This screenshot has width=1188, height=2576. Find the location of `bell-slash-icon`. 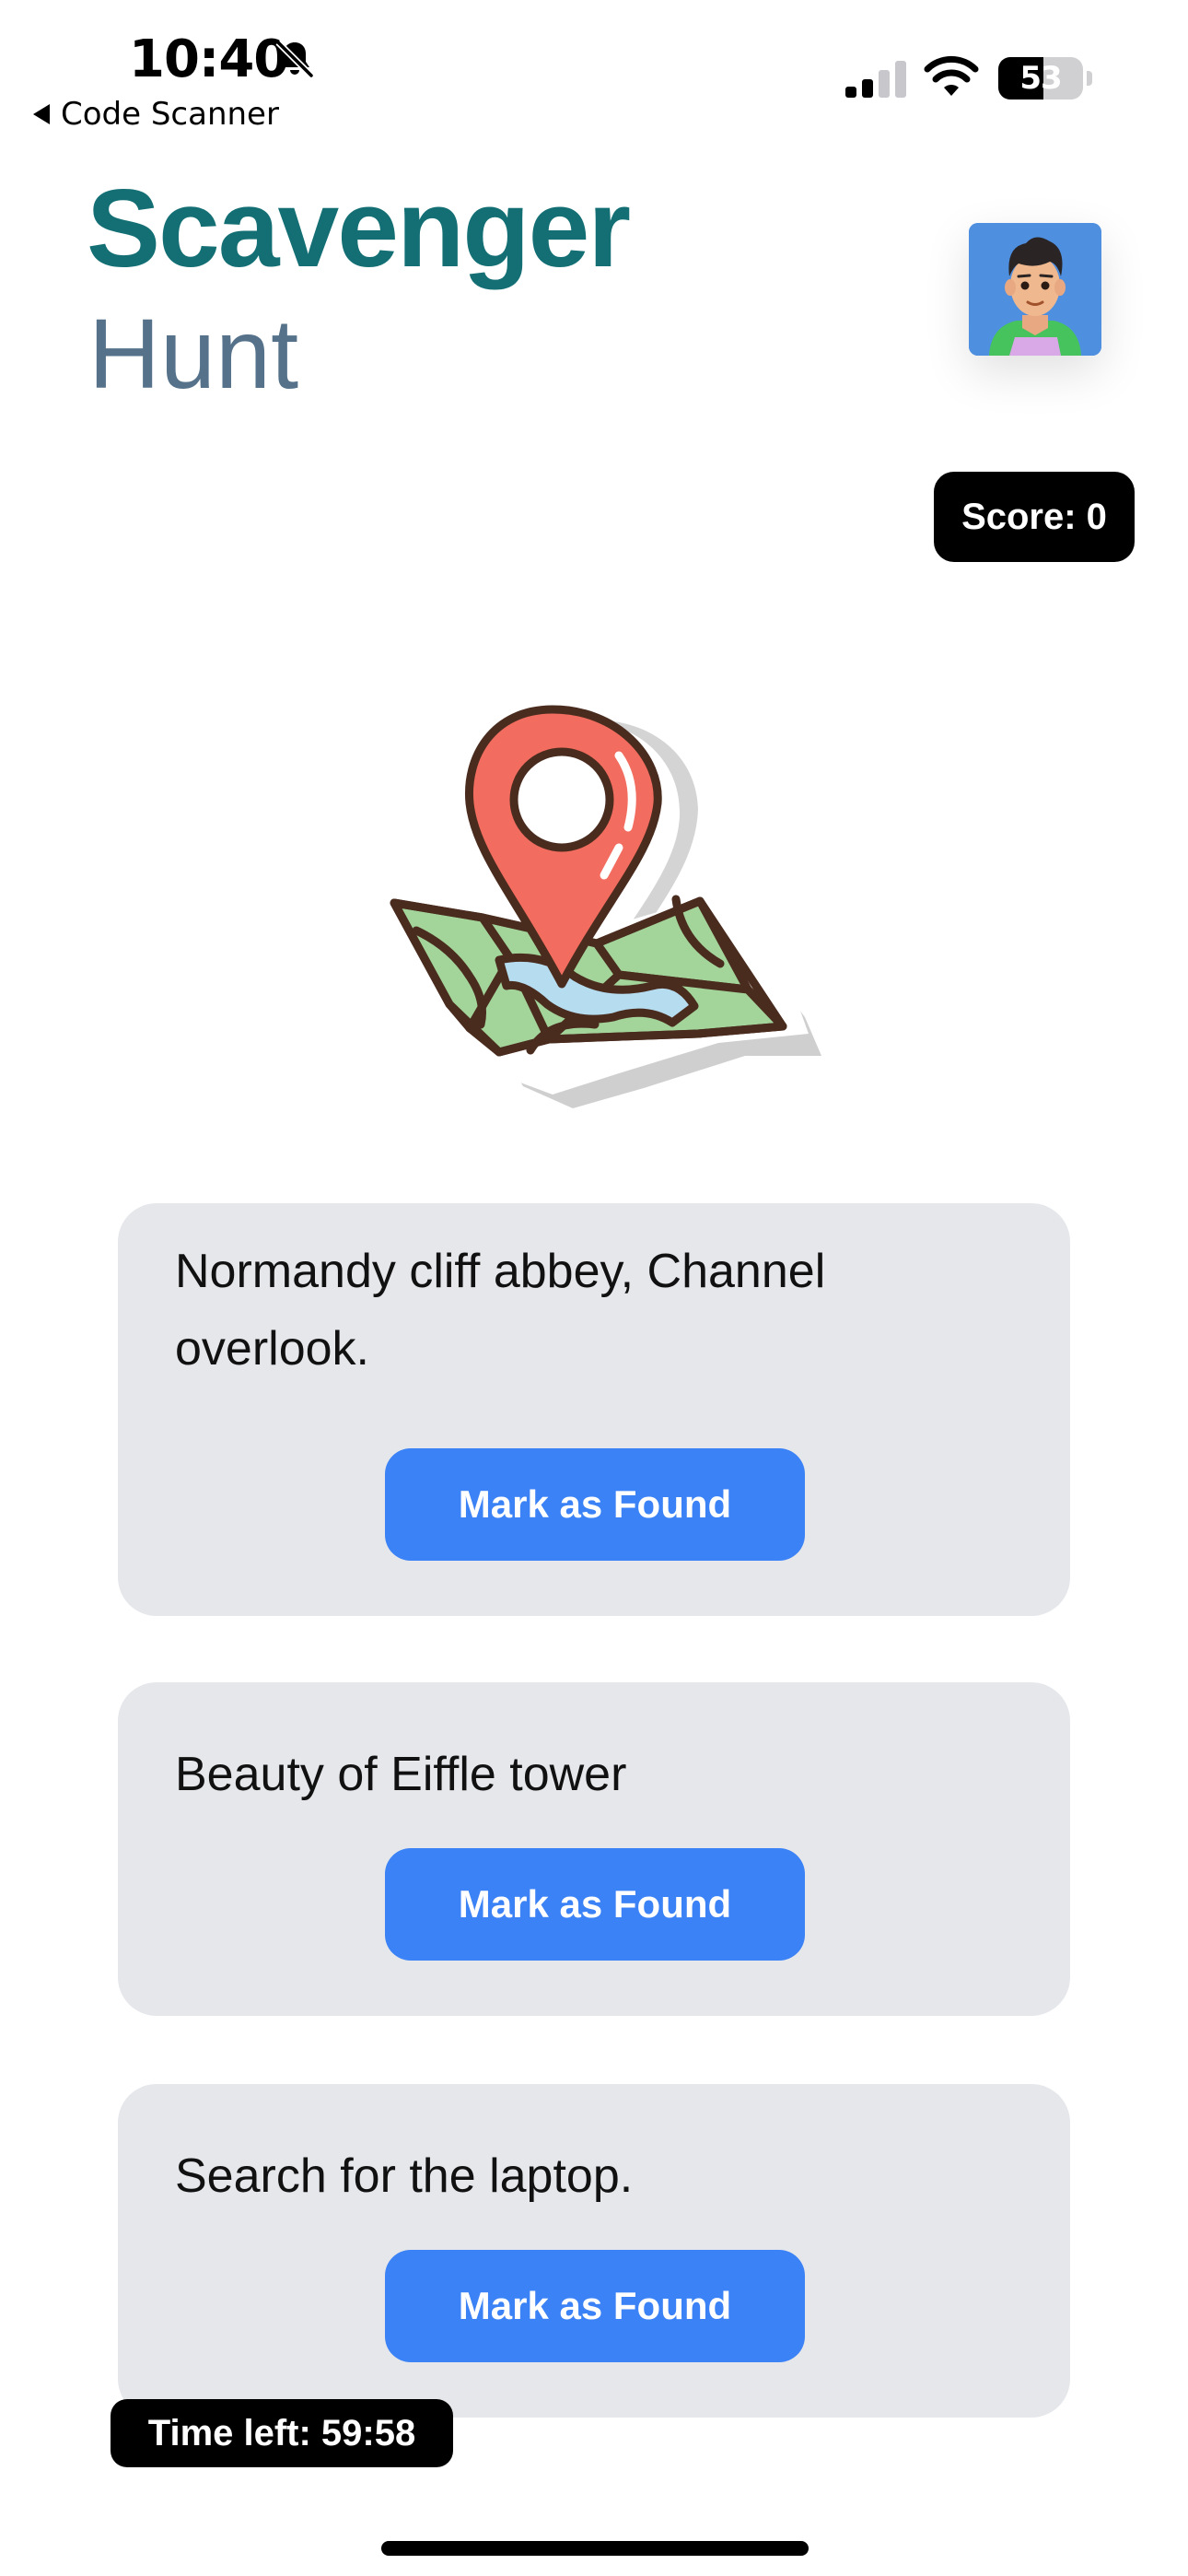

bell-slash-icon is located at coordinates (294, 59).